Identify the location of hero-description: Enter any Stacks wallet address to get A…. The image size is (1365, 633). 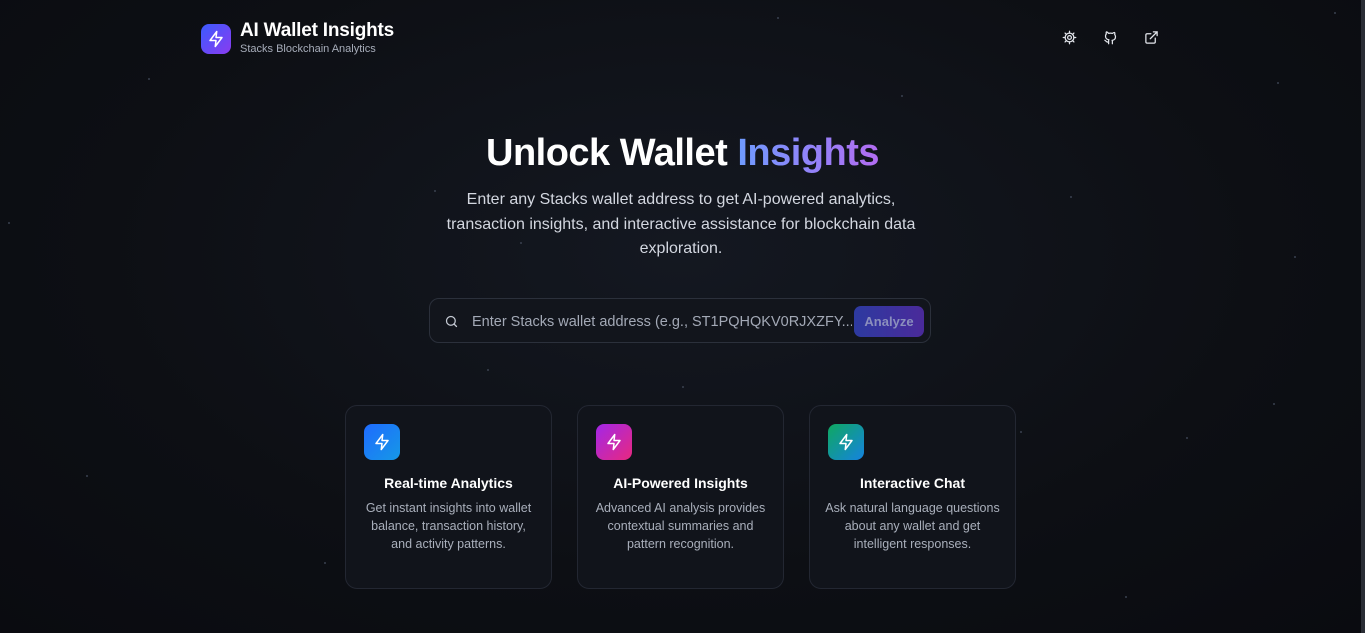
(681, 224).